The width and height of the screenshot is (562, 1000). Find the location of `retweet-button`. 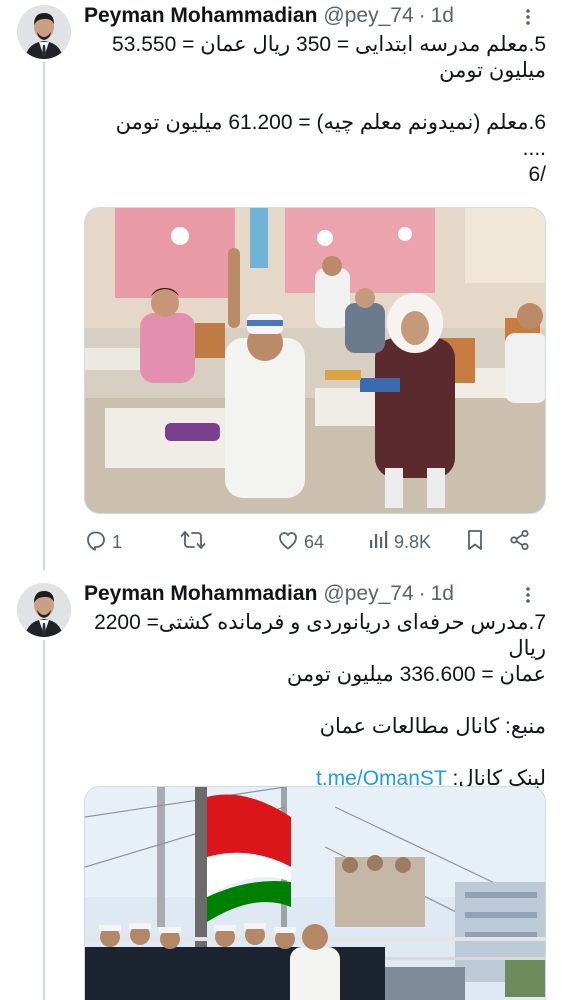

retweet-button is located at coordinates (195, 542).